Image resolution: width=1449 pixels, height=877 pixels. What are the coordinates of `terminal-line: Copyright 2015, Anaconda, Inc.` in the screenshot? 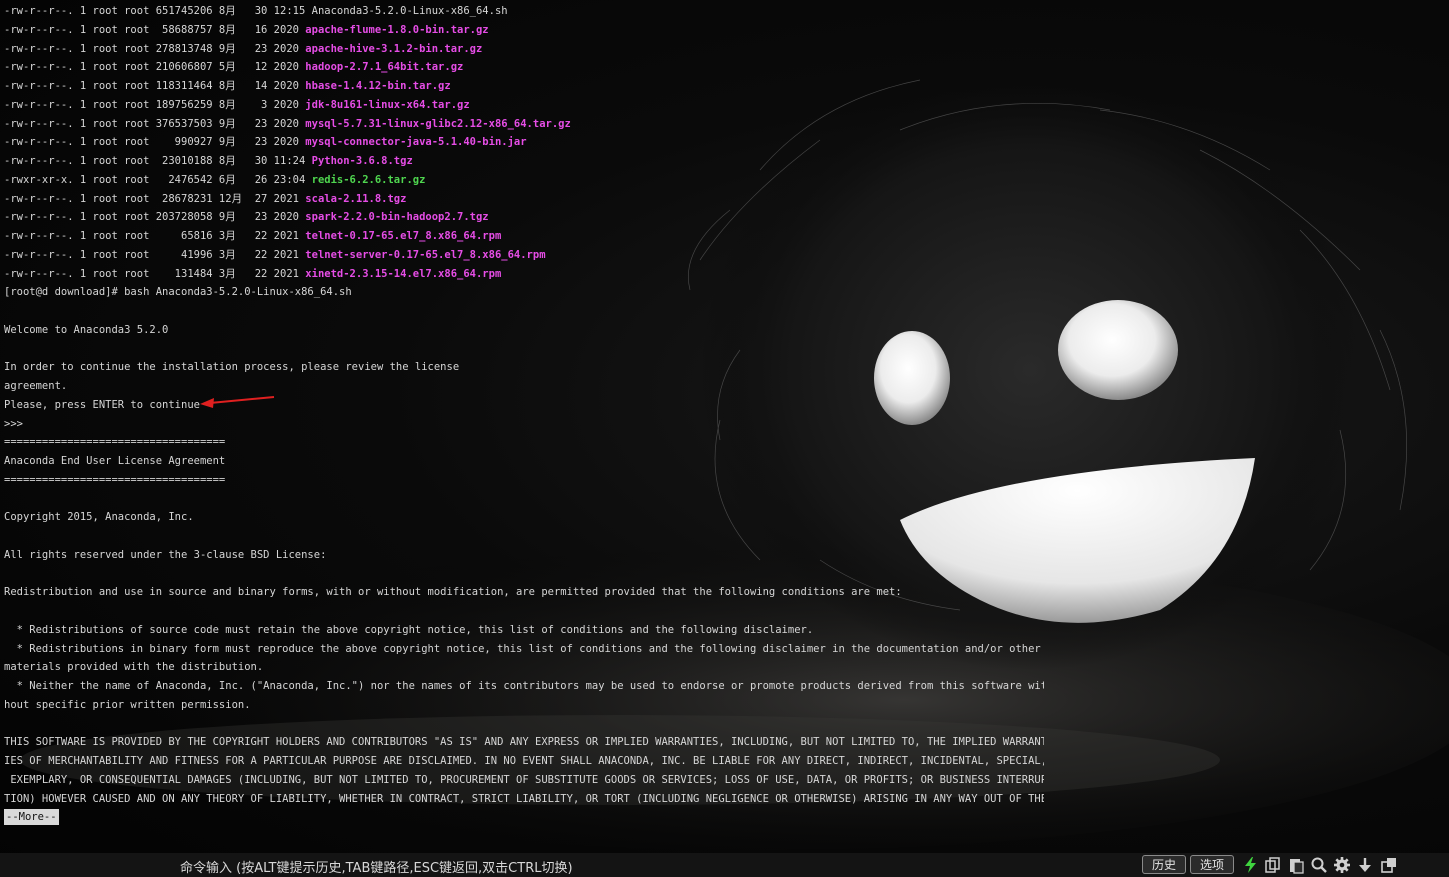 It's located at (524, 517).